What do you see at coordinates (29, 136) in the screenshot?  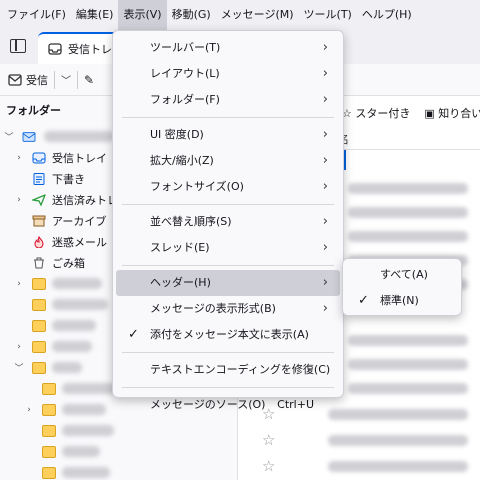 I see `account-icon` at bounding box center [29, 136].